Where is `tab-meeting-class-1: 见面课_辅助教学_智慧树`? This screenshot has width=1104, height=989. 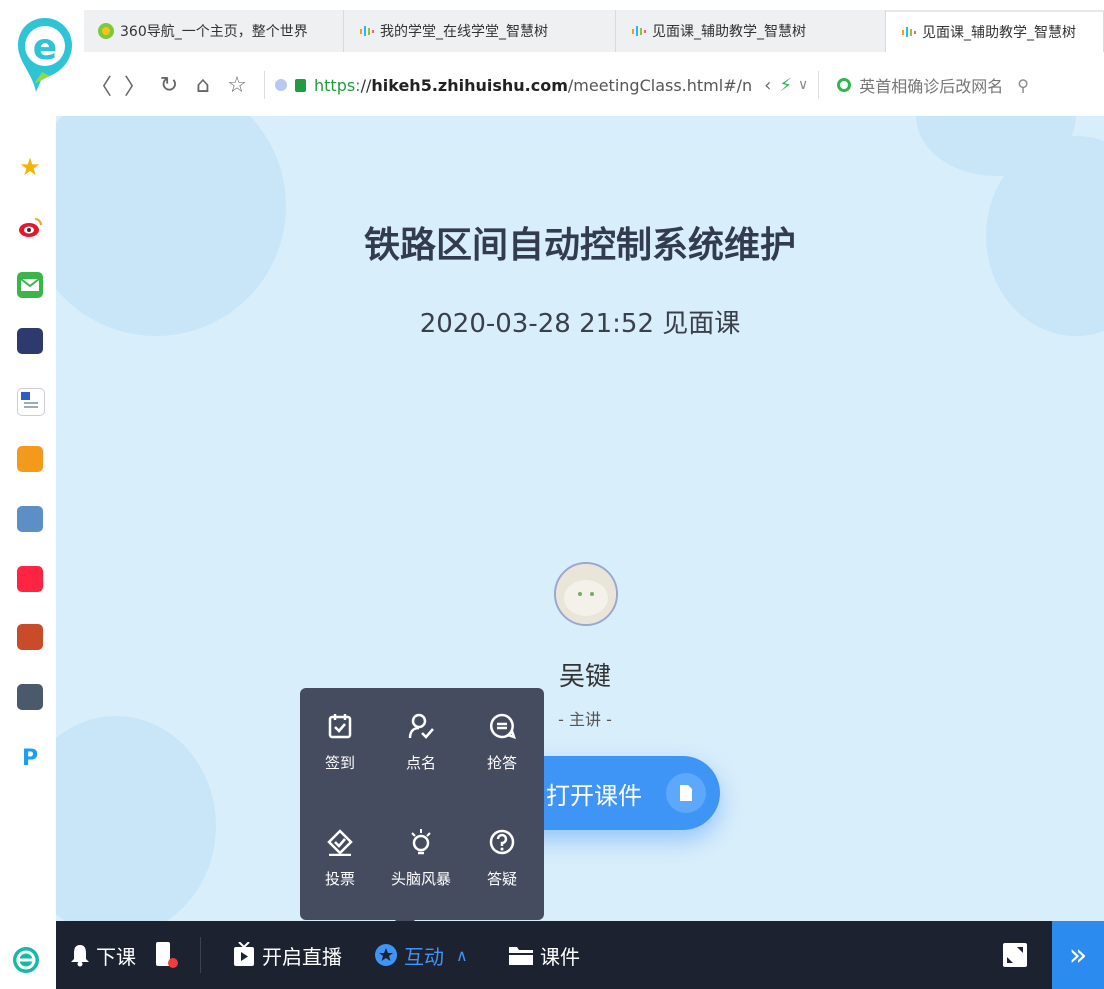 tab-meeting-class-1: 见面课_辅助教学_智慧树 is located at coordinates (751, 31).